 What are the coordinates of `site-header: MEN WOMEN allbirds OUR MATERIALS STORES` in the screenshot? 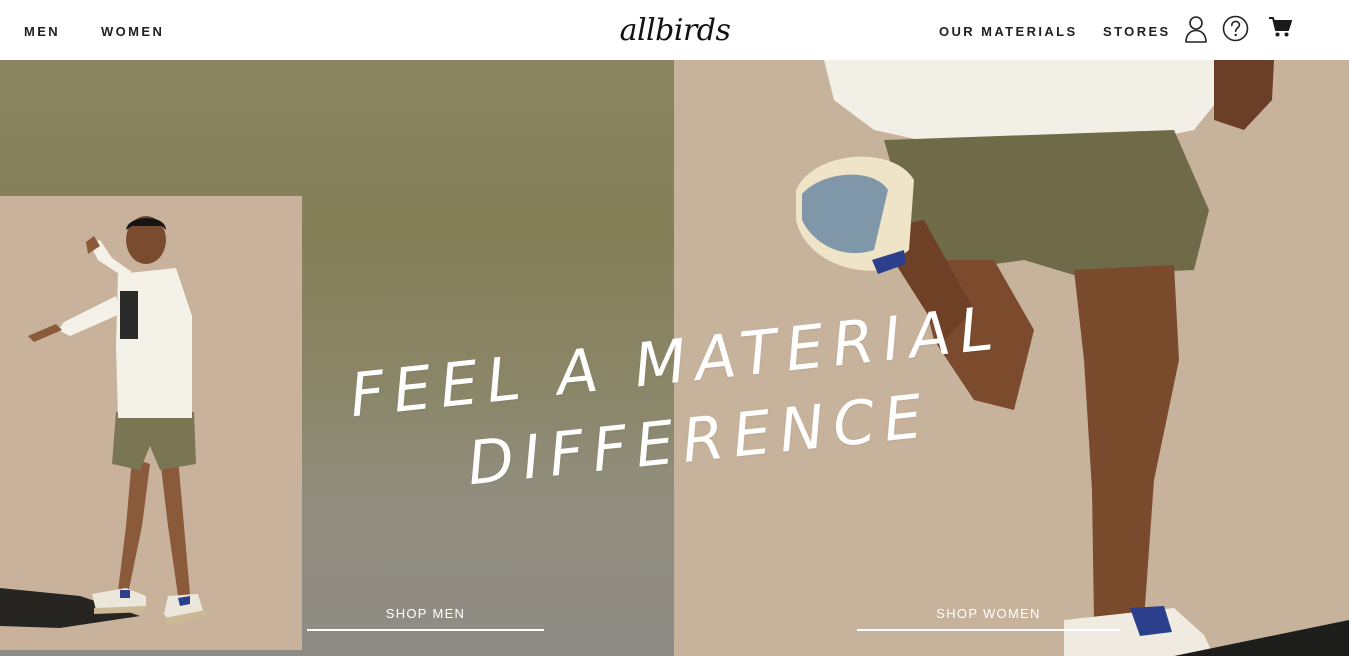 It's located at (674, 30).